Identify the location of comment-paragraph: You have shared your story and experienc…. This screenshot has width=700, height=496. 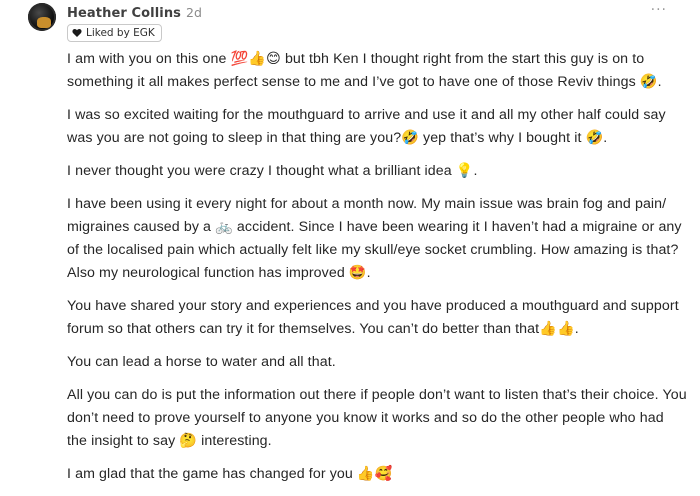
(373, 317).